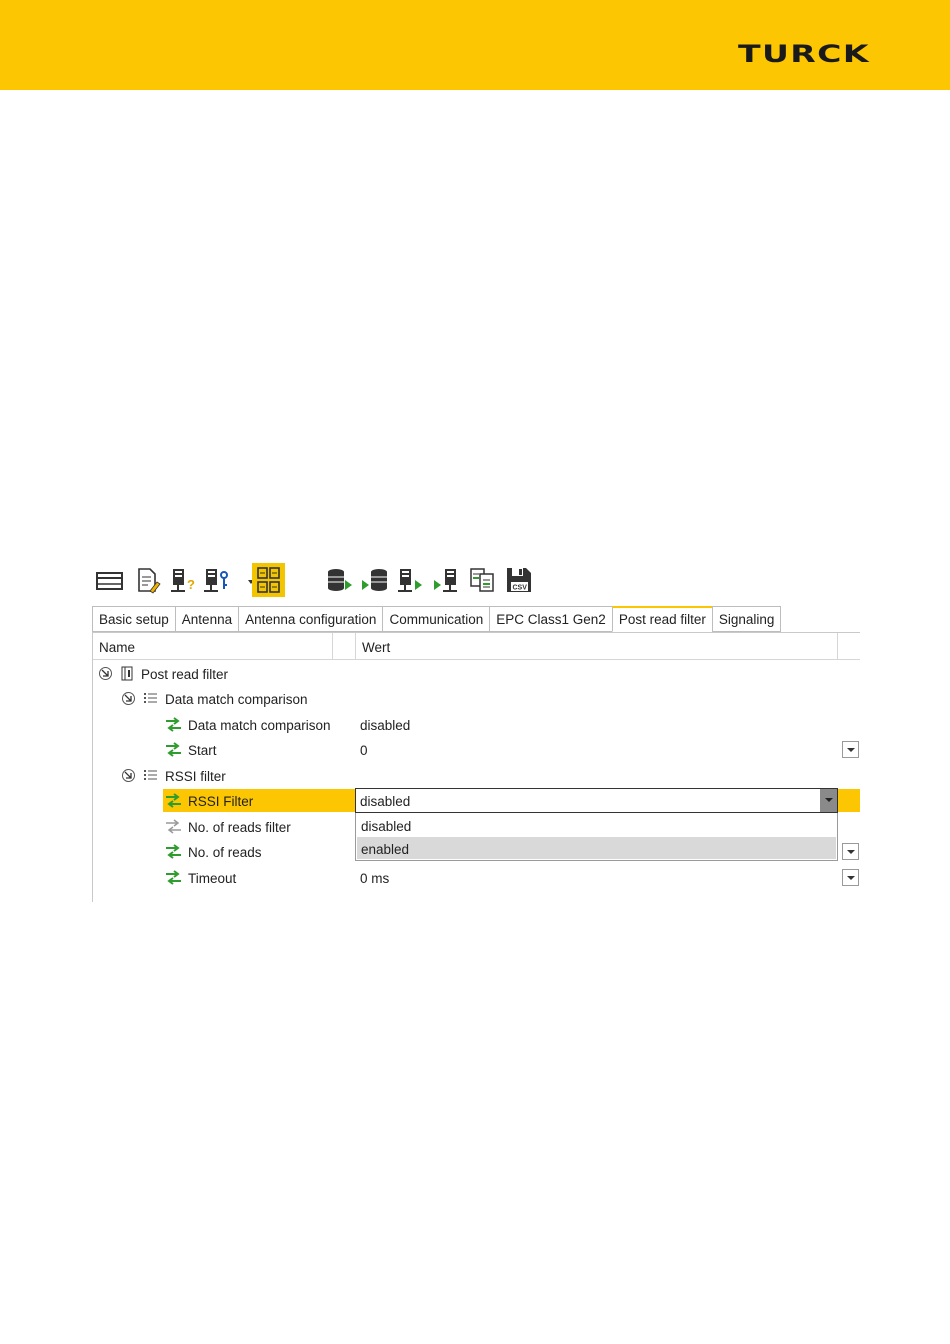 The width and height of the screenshot is (950, 1344). Describe the element at coordinates (519, 580) in the screenshot. I see `save-csv-icon: CSV` at that location.